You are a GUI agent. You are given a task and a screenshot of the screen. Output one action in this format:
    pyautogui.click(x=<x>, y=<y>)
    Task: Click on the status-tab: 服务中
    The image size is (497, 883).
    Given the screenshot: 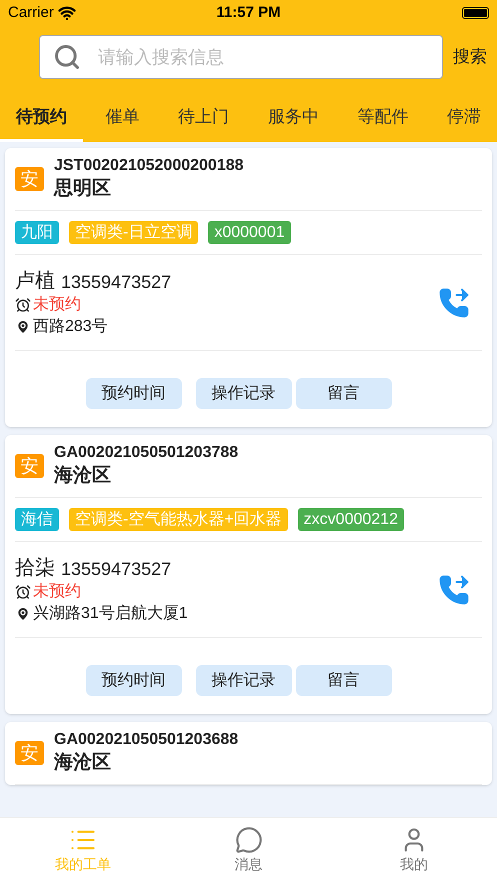 What is the action you would take?
    pyautogui.click(x=293, y=118)
    